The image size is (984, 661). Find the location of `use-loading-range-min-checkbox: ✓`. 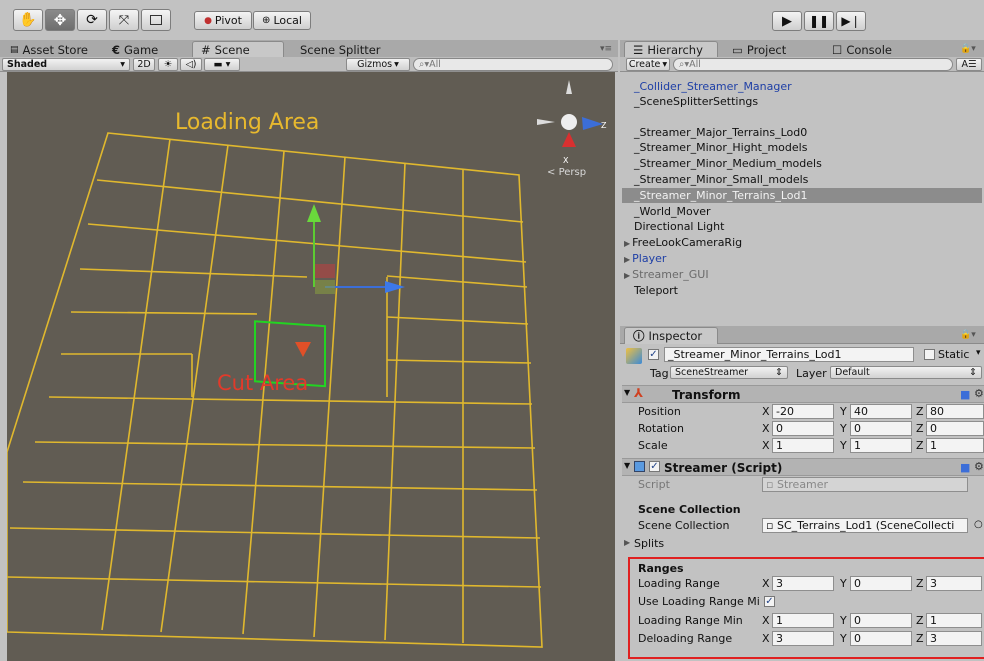

use-loading-range-min-checkbox: ✓ is located at coordinates (769, 601).